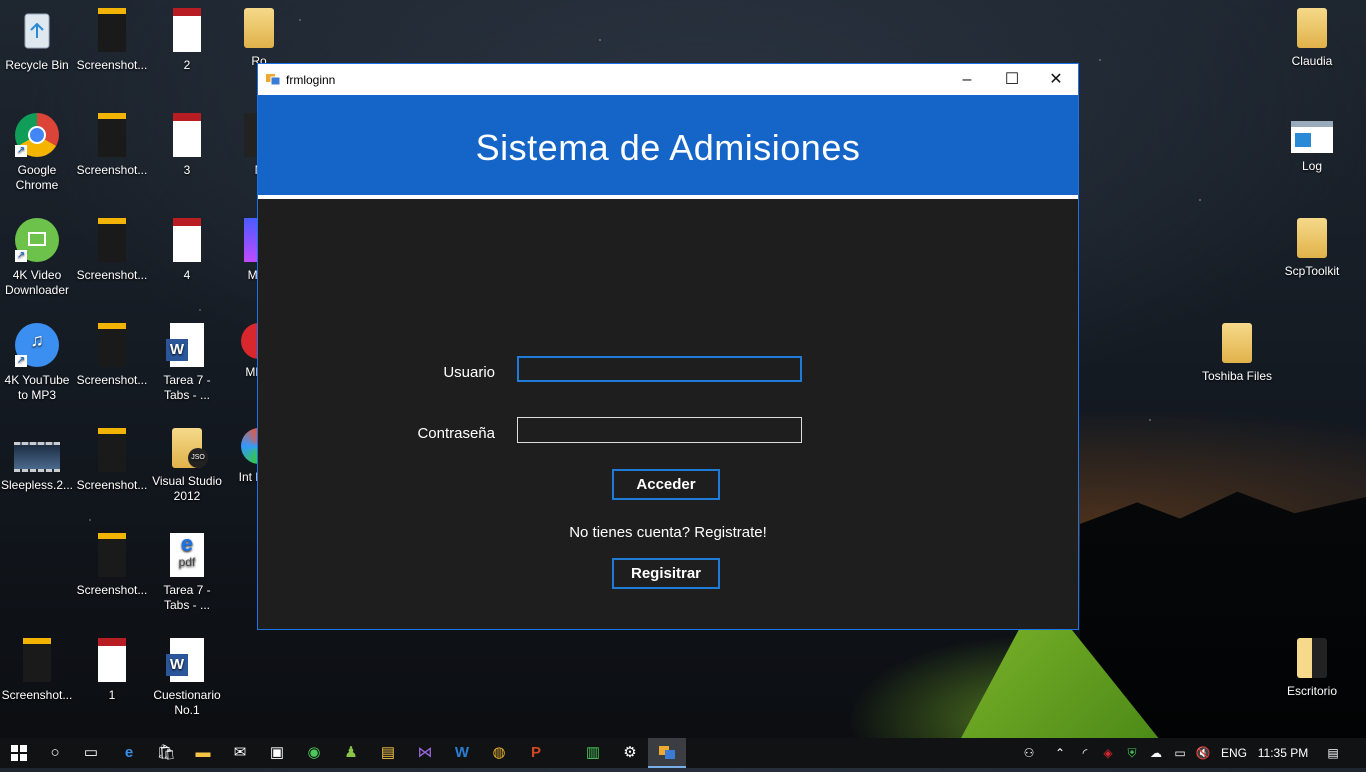 Image resolution: width=1366 pixels, height=772 pixels. I want to click on desktop-icon-label: 4K YouTube to MP3, so click(37, 387).